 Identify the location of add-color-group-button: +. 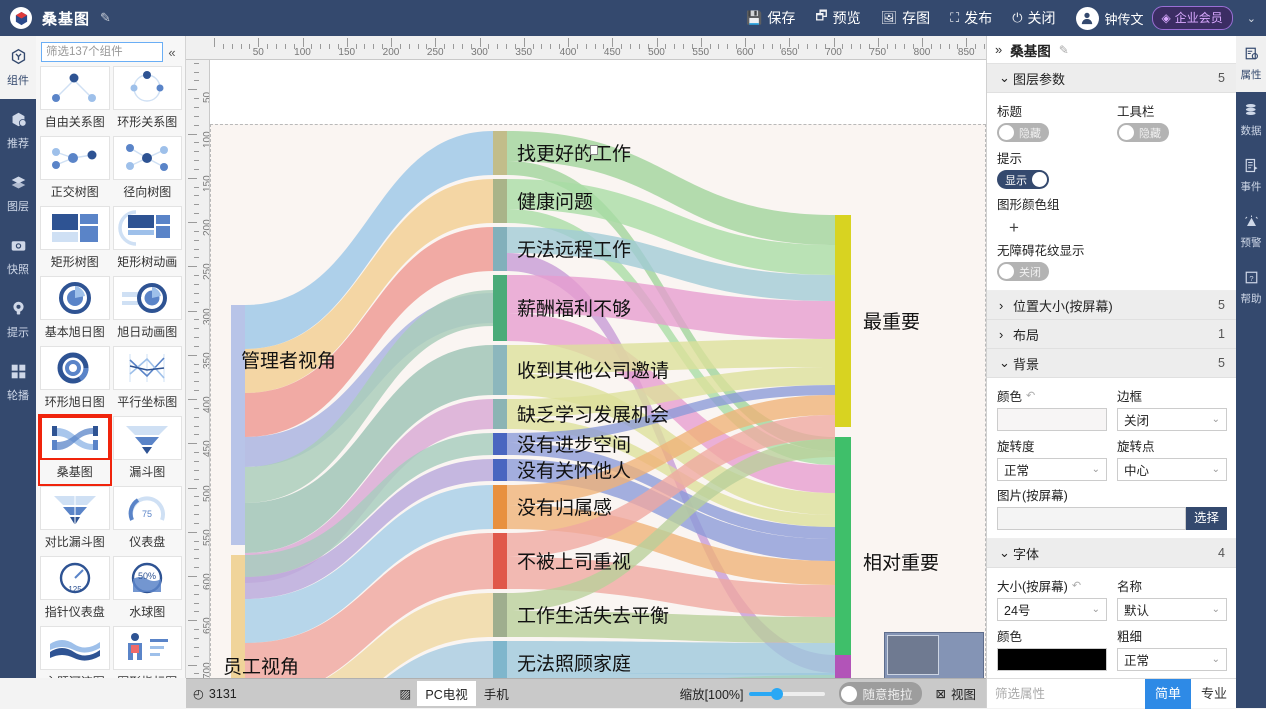
(1112, 227).